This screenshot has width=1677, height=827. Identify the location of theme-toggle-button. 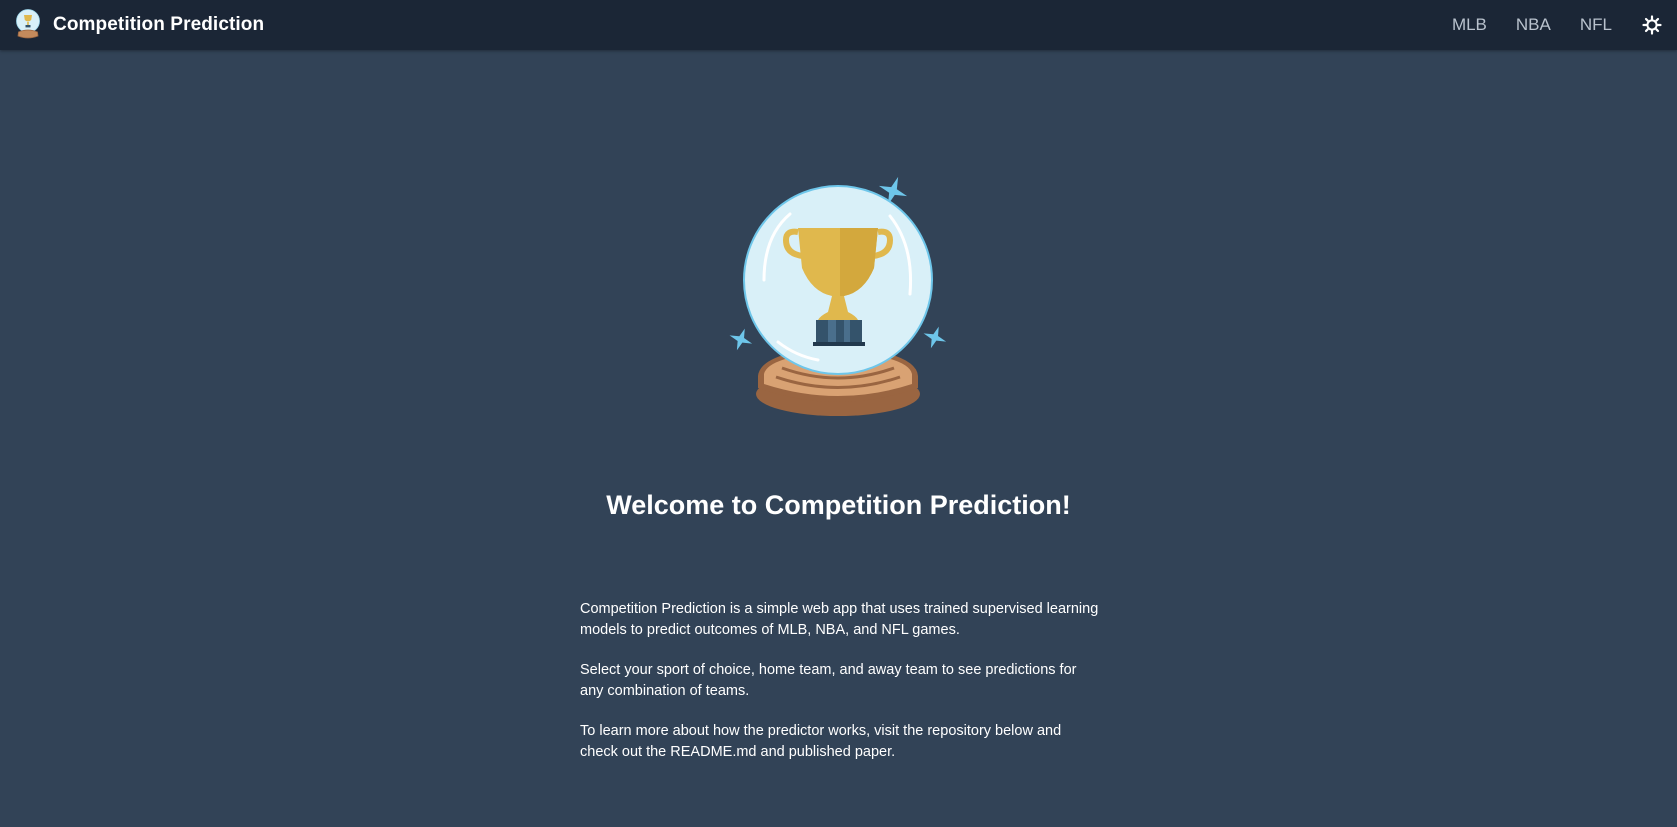
(1652, 25).